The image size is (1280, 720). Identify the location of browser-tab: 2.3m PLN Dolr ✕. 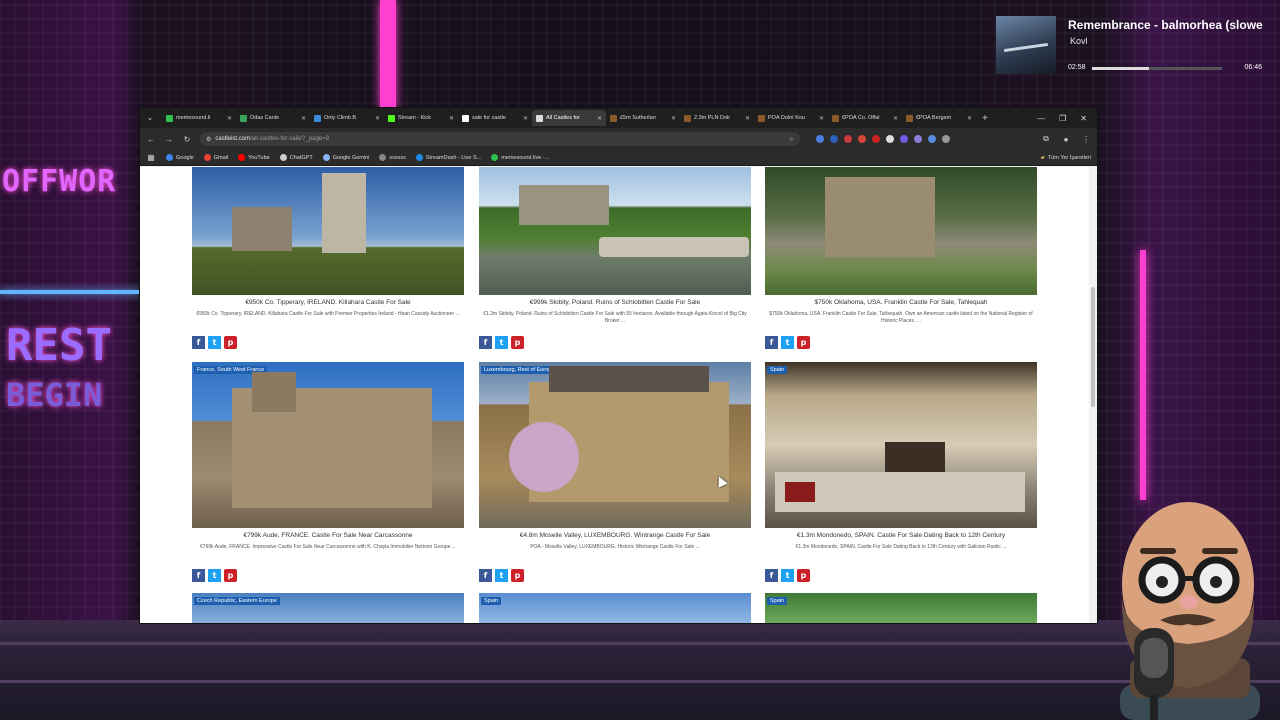
(717, 118).